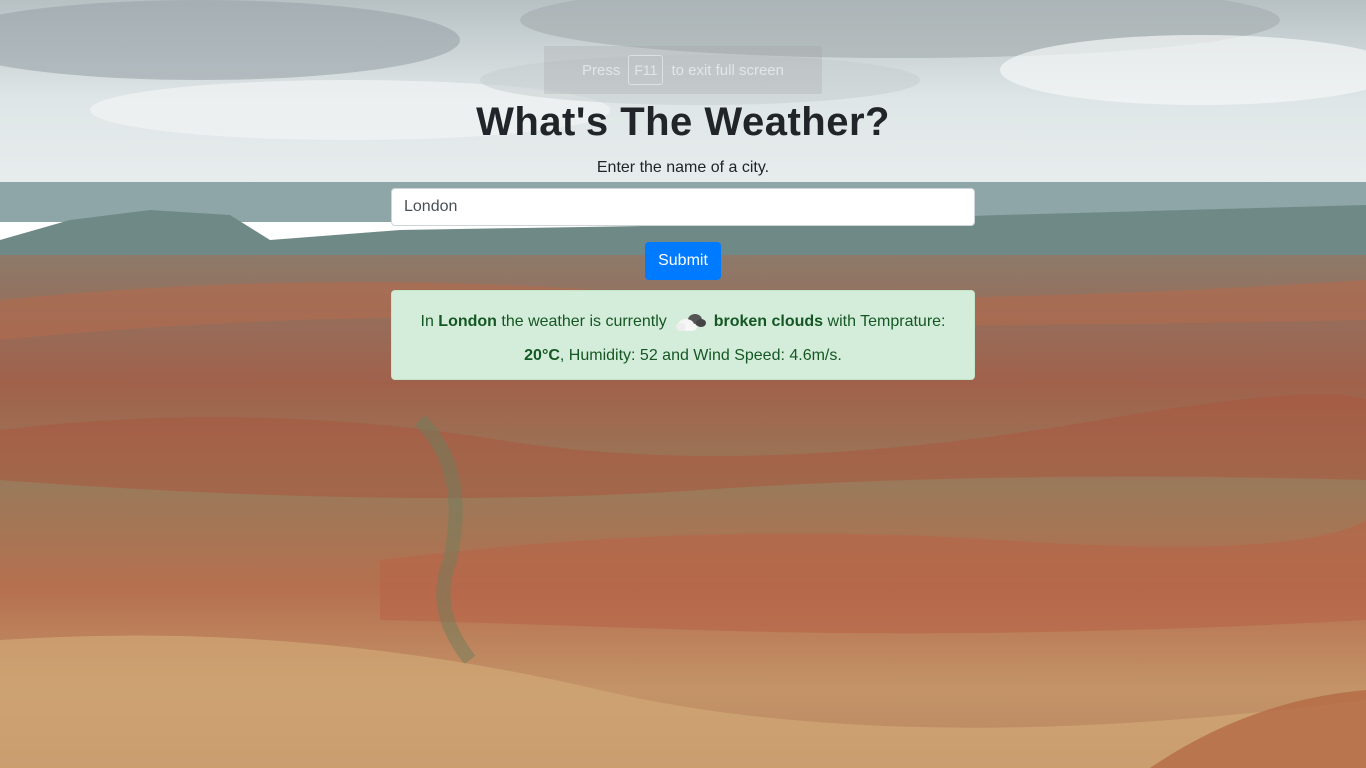  I want to click on fullscreen-hint-after: to exit full screen, so click(727, 70).